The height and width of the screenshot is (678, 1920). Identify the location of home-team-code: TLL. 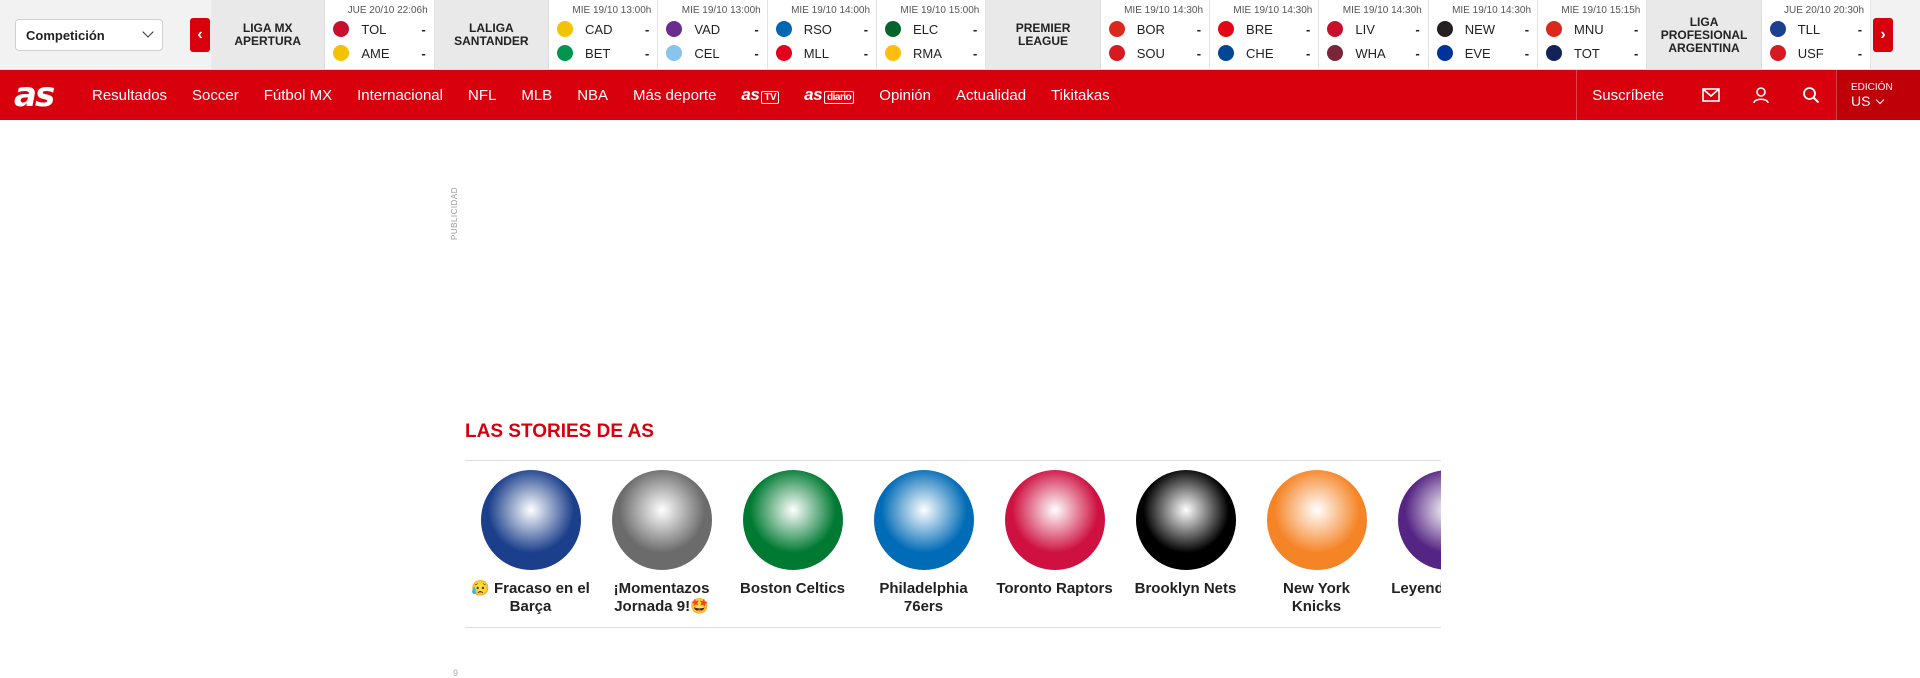
(1809, 29).